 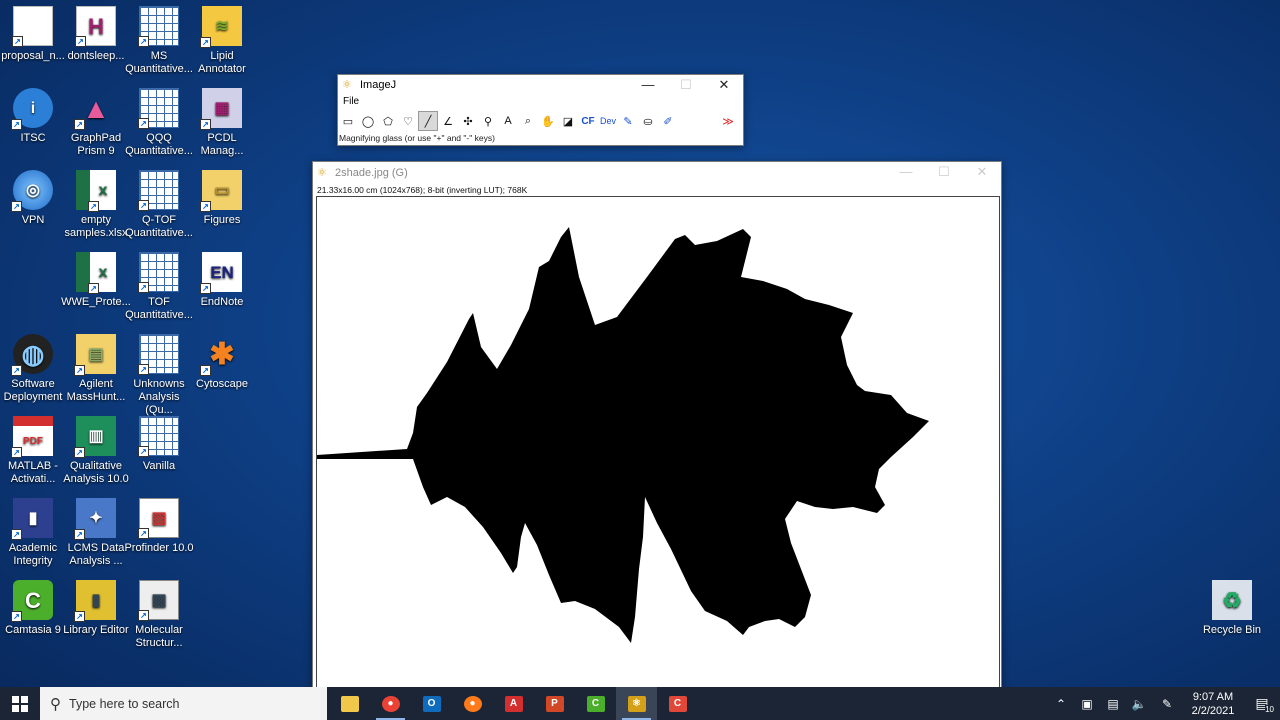 I want to click on start-button, so click(x=20, y=703).